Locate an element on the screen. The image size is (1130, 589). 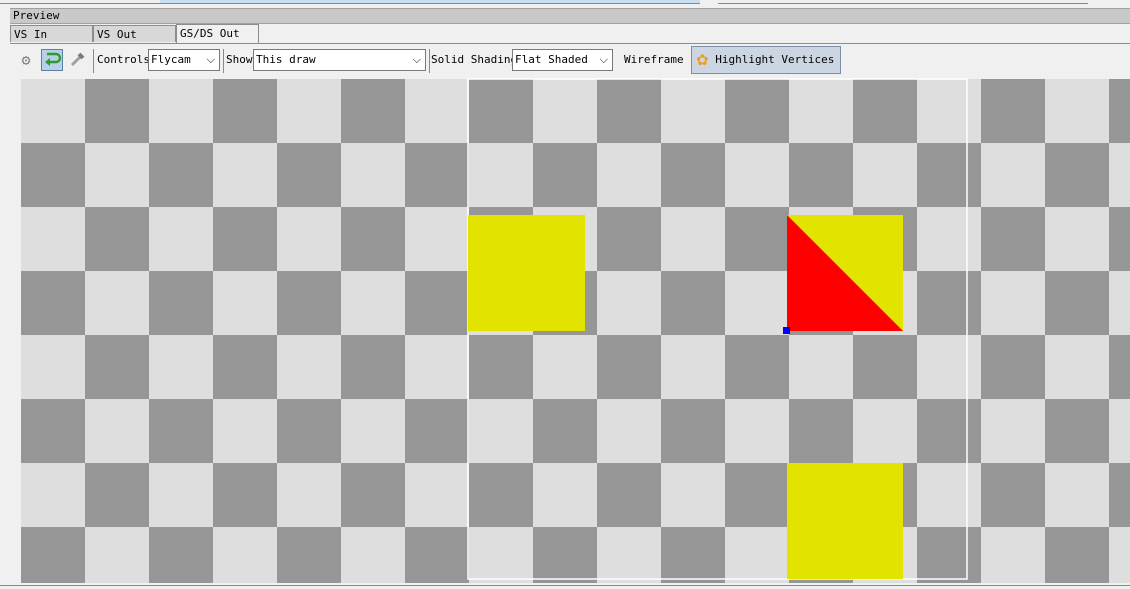
tab-vs-out: VS Out is located at coordinates (134, 33).